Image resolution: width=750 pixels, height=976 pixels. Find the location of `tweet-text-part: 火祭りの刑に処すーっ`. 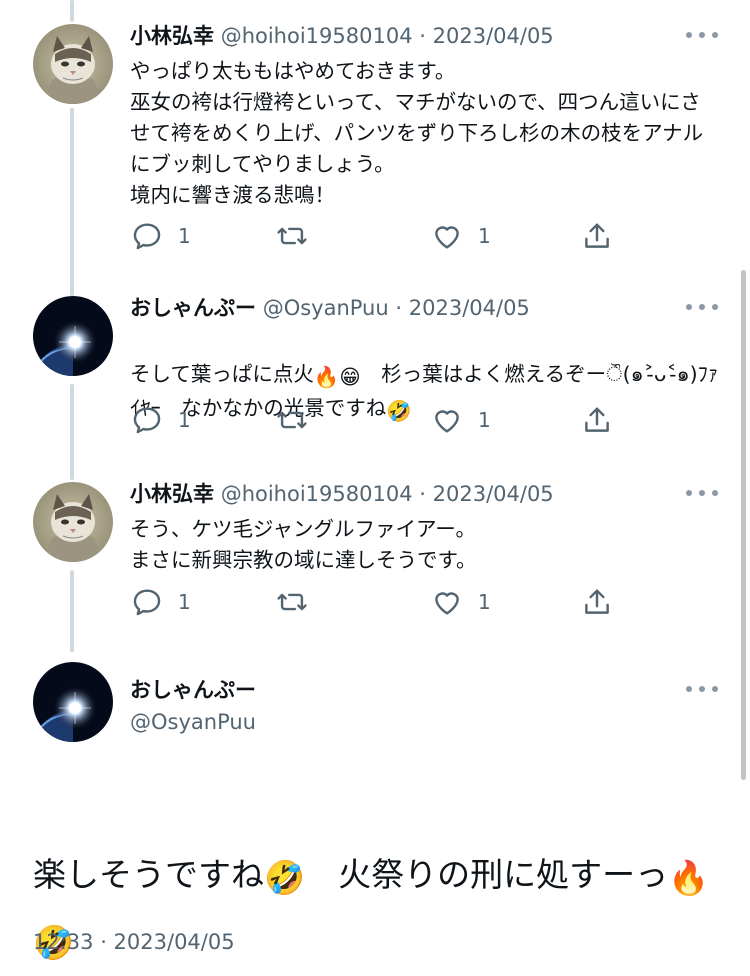

tweet-text-part: 火祭りの刑に処すーっ is located at coordinates (487, 874).